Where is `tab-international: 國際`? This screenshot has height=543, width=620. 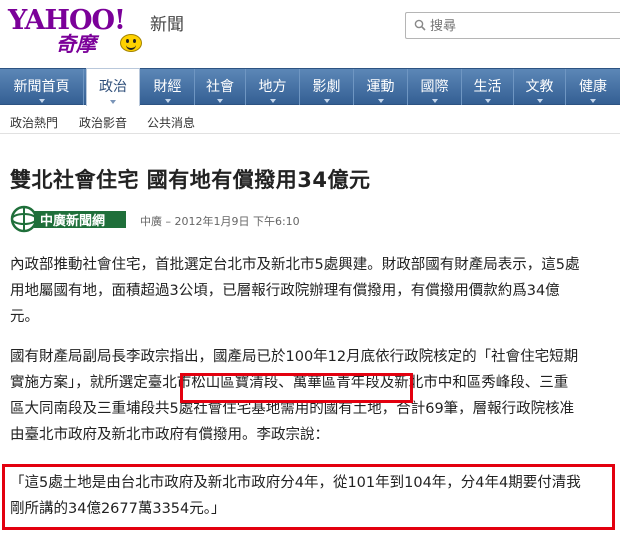
tab-international: 國際 is located at coordinates (435, 87).